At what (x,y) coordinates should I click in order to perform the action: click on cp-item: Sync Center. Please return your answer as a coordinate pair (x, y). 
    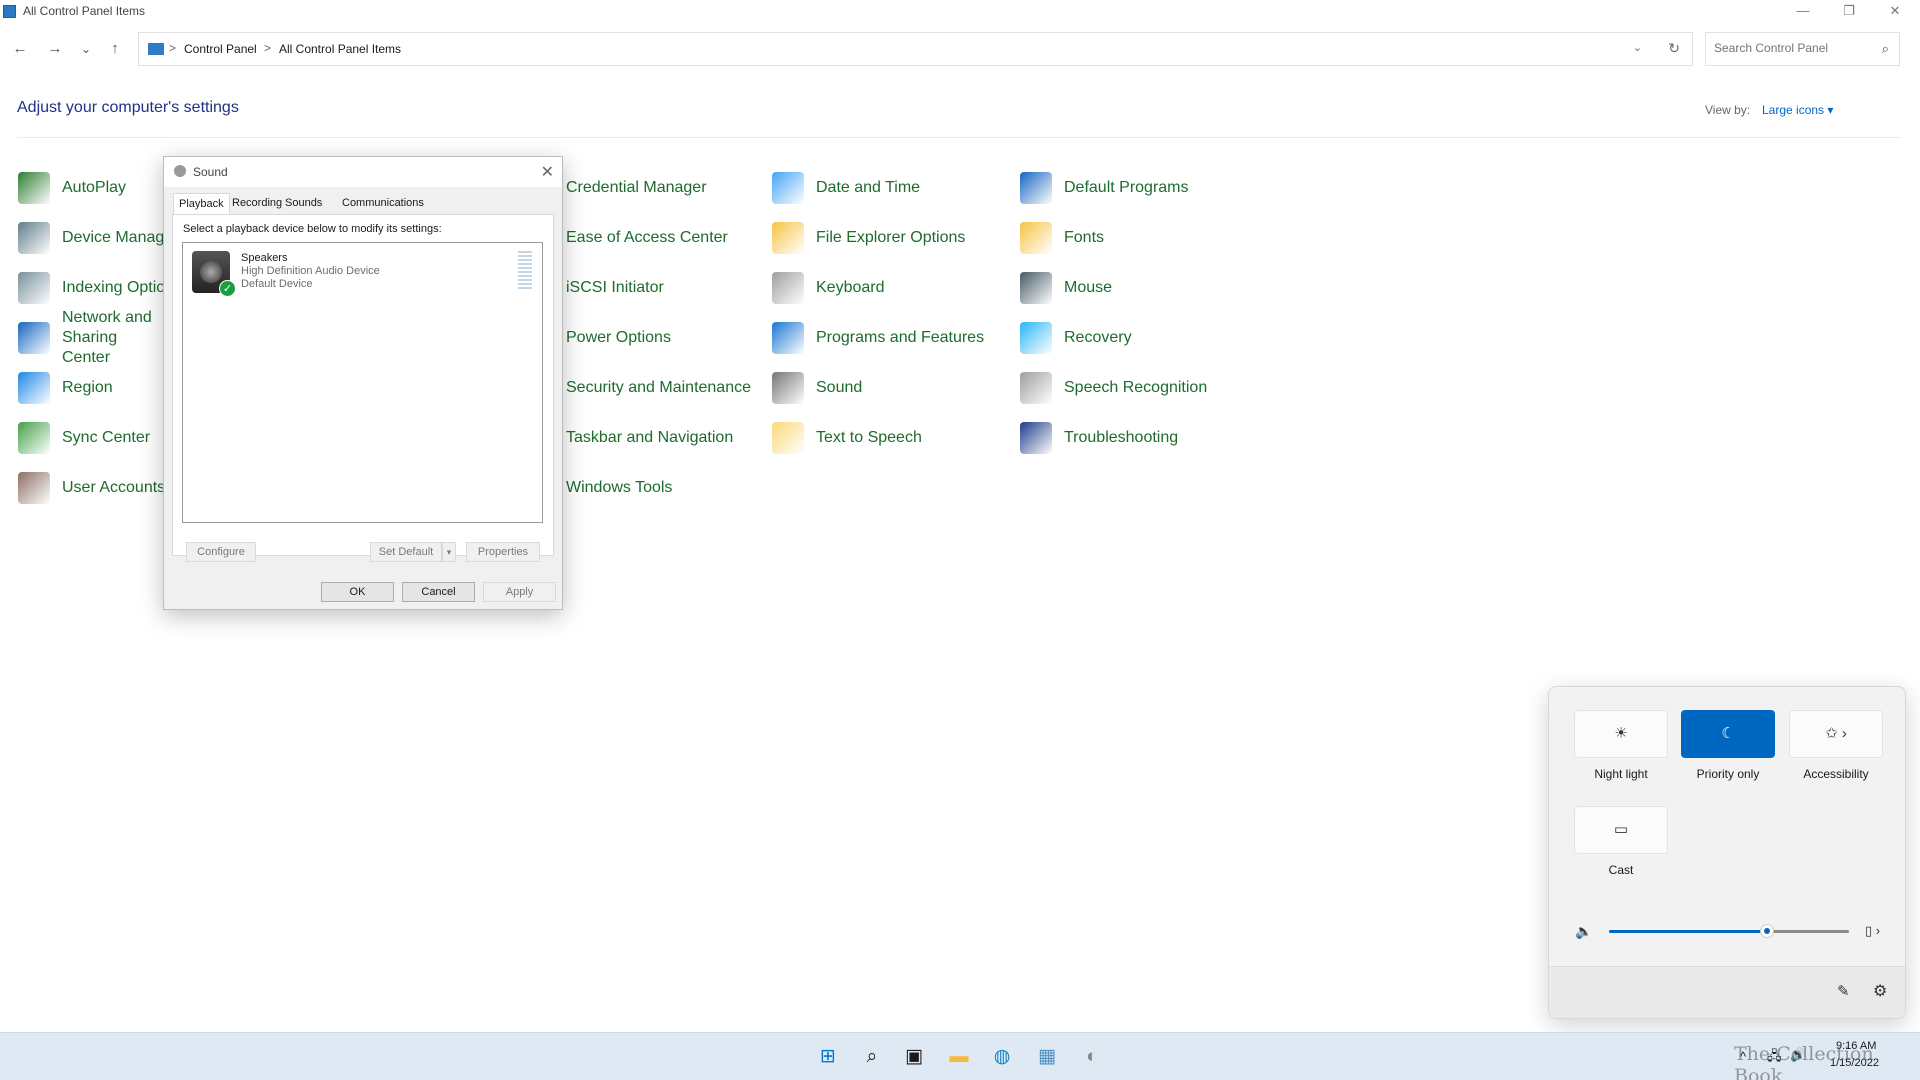
    Looking at the image, I should click on (84, 438).